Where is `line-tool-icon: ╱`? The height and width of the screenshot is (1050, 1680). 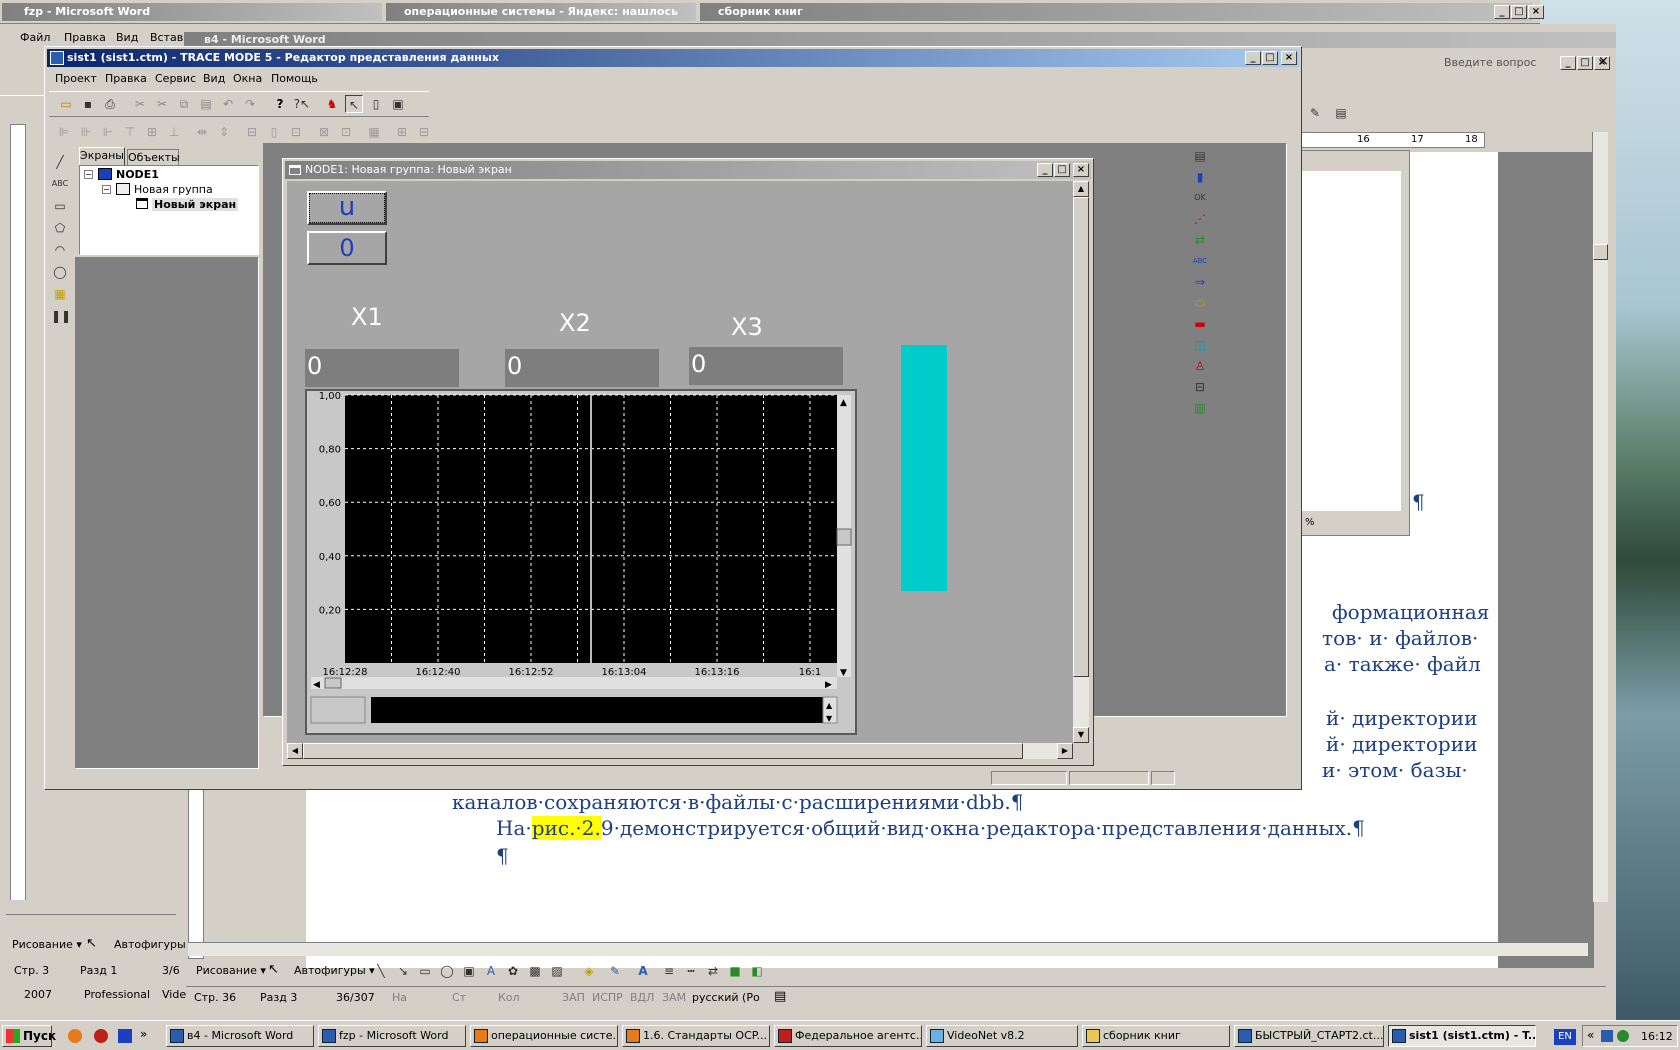
line-tool-icon: ╱ is located at coordinates (60, 162).